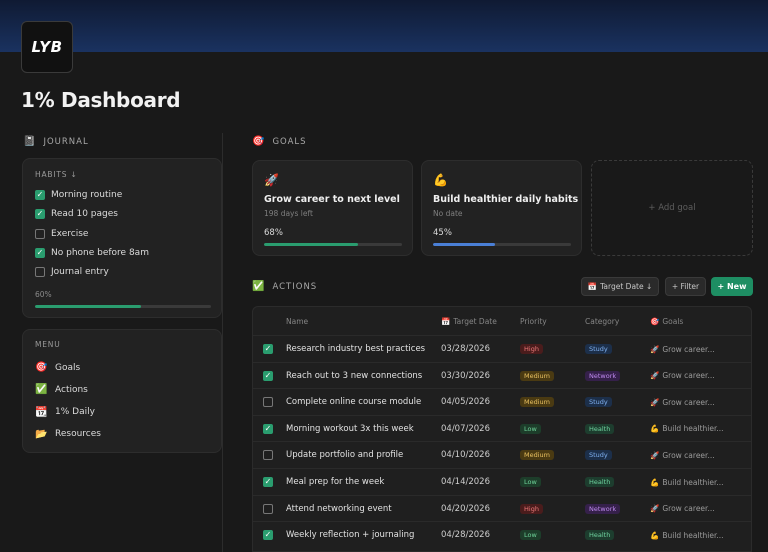 This screenshot has height=552, width=768. I want to click on sort-target-date-button: 📅 Target Date ↓, so click(620, 286).